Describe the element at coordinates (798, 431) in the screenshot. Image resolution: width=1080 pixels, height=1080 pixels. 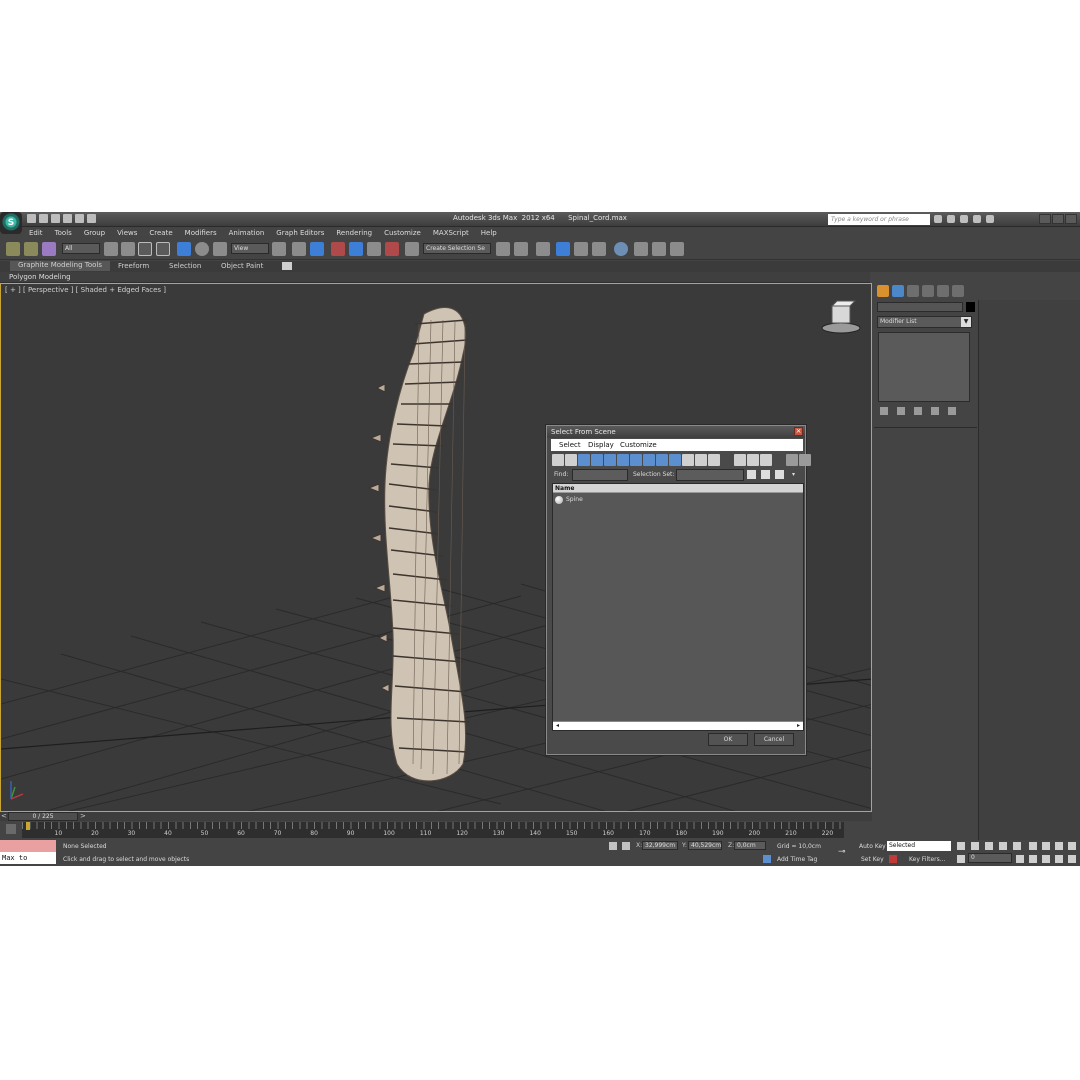
I see `dialog-close-button: ×` at that location.